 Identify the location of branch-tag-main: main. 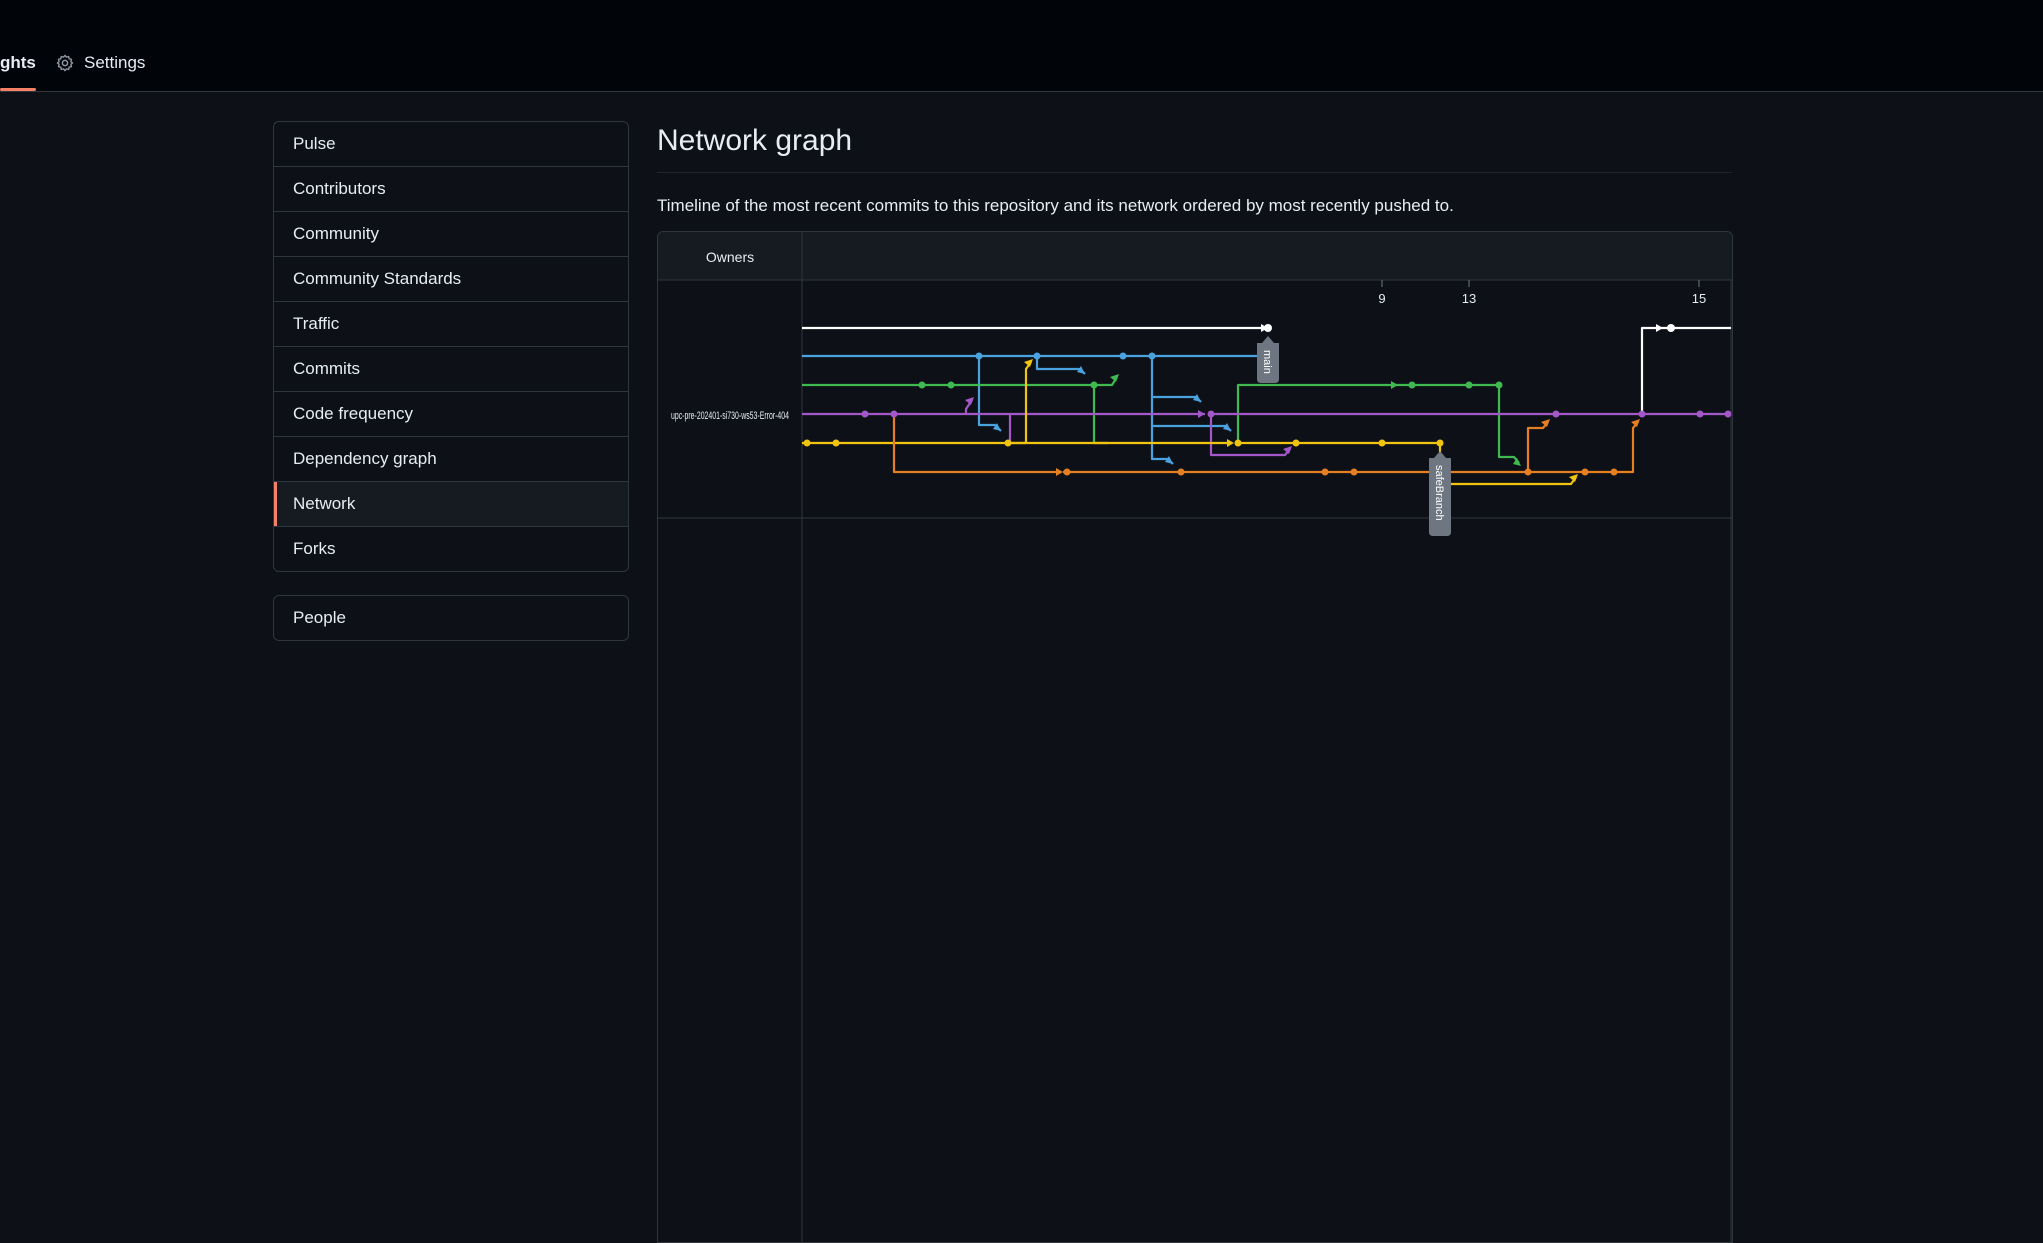
(1268, 359).